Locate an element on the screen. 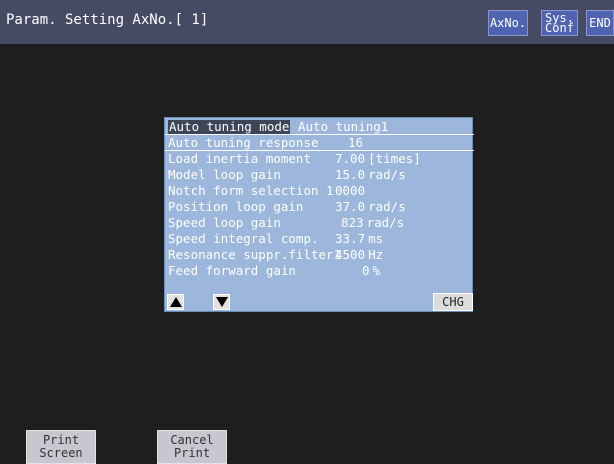 The width and height of the screenshot is (614, 464). param-label: Auto tuning response is located at coordinates (243, 142).